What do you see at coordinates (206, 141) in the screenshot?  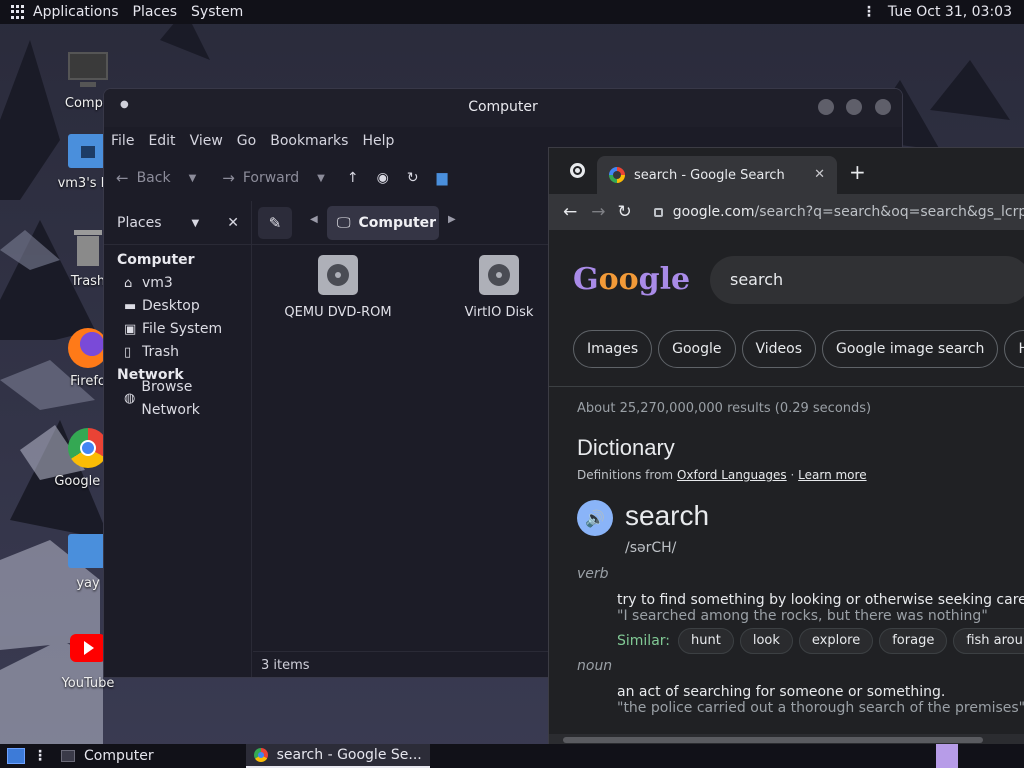 I see `menu-view: View` at bounding box center [206, 141].